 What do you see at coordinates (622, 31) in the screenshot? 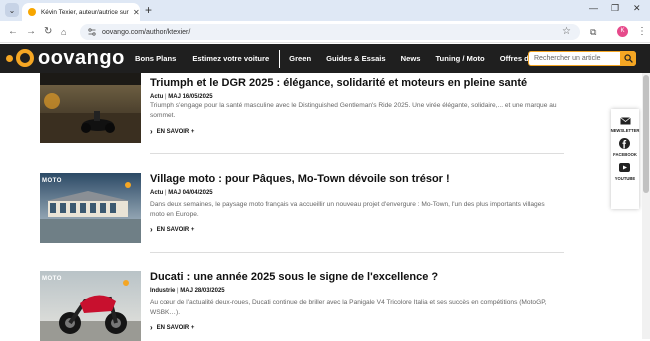
I see `profile-avatar: K` at bounding box center [622, 31].